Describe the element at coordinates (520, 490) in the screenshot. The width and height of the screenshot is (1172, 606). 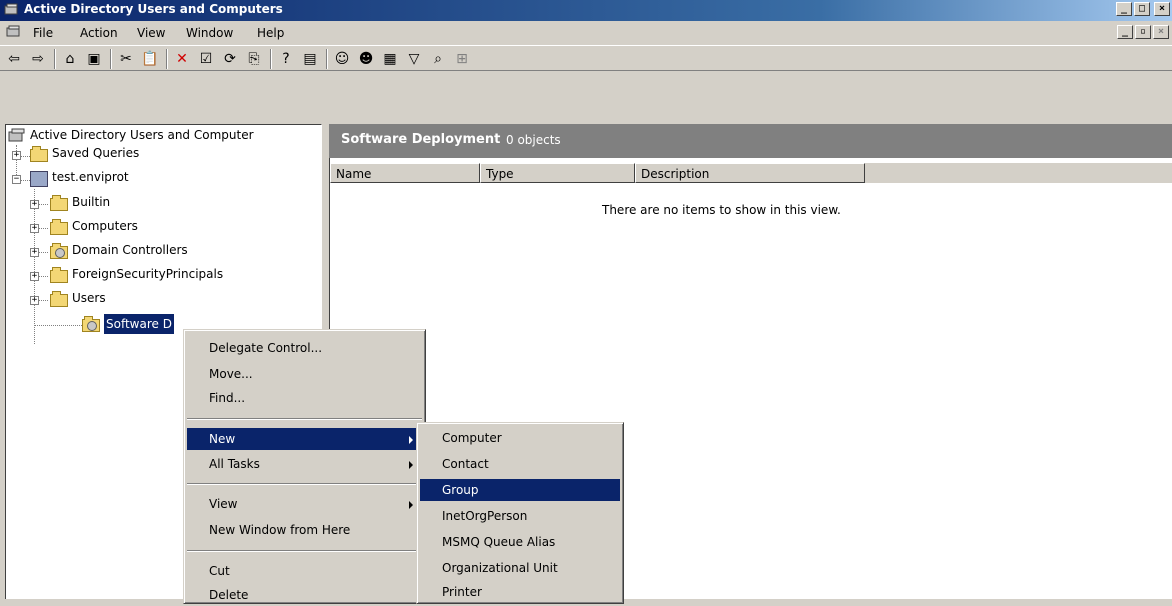
I see `submenu-item-group: Group` at that location.